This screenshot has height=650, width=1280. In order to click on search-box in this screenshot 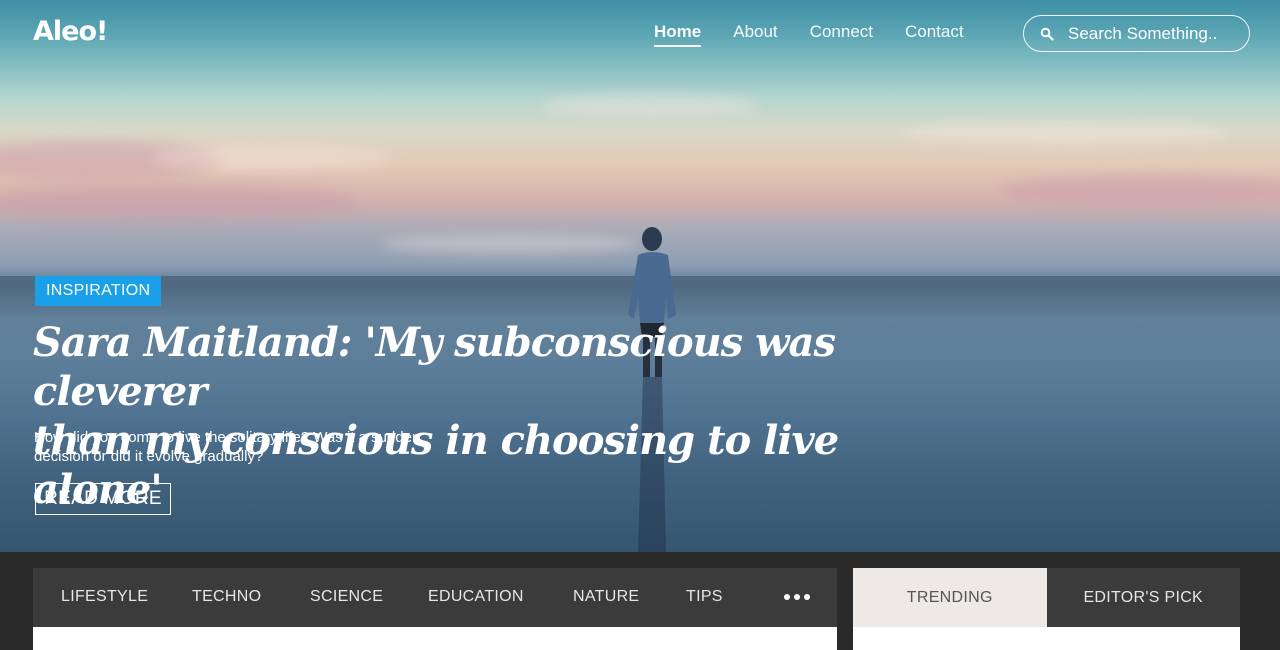, I will do `click(1136, 33)`.